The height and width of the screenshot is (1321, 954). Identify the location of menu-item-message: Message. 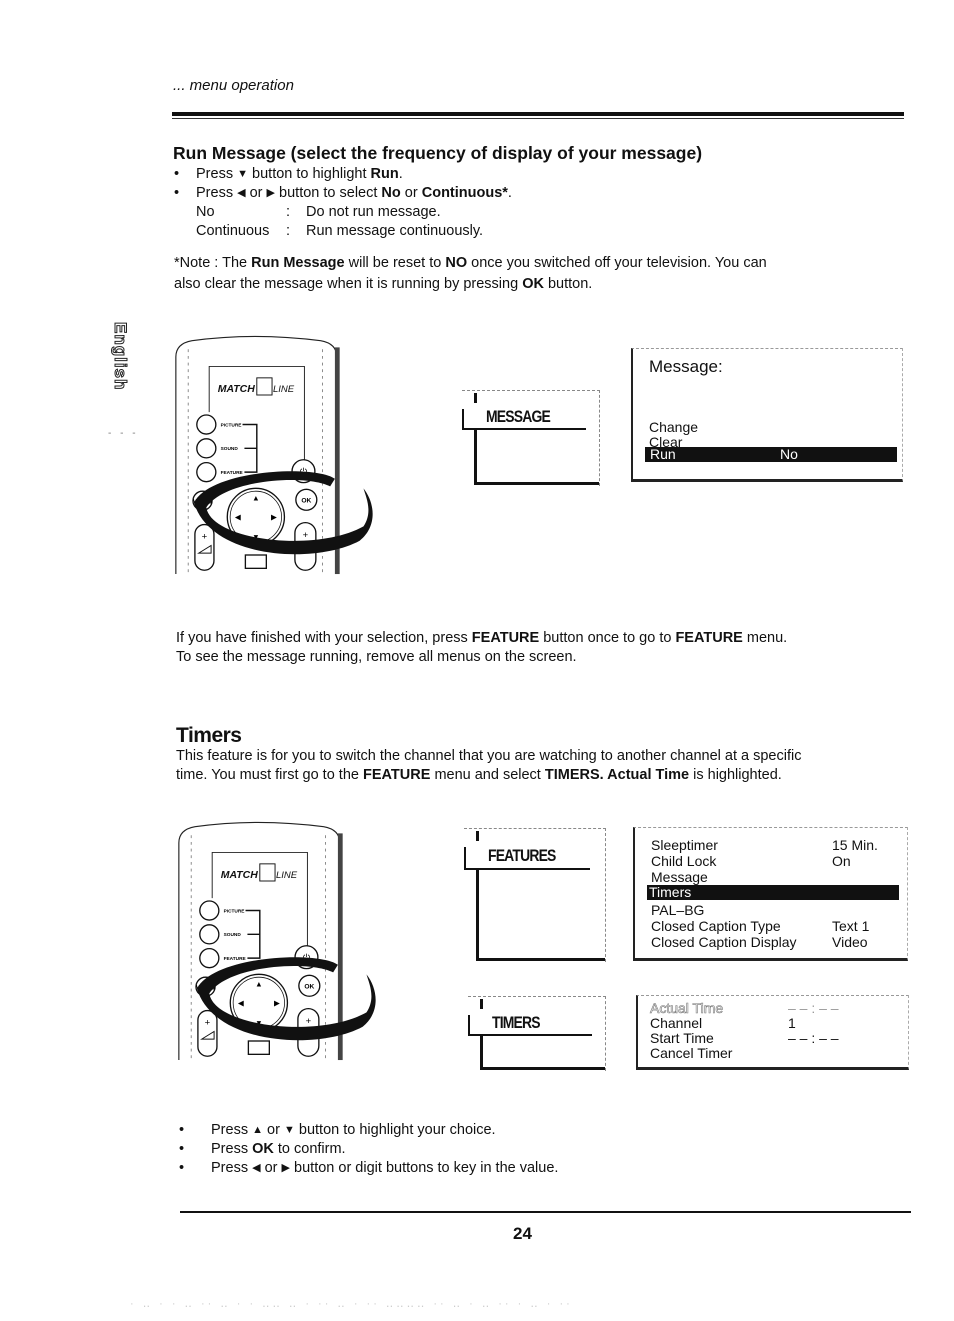
(679, 877).